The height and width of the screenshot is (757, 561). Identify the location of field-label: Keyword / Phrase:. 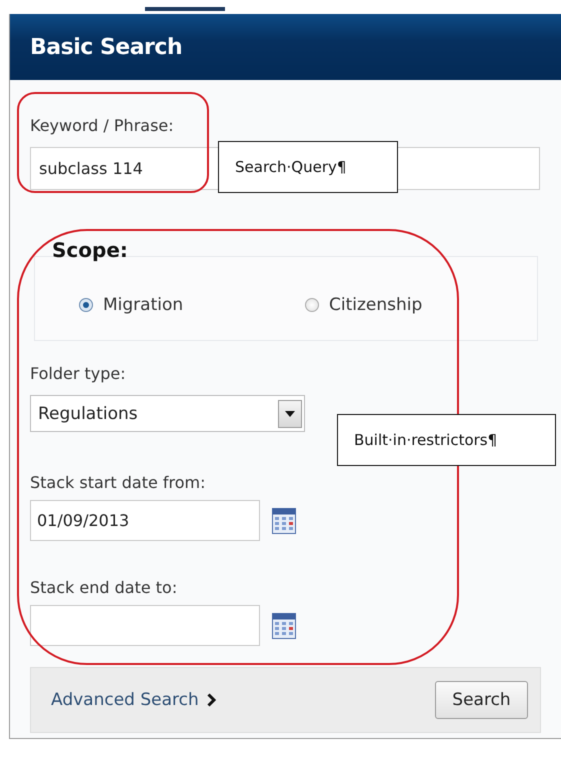
(102, 125).